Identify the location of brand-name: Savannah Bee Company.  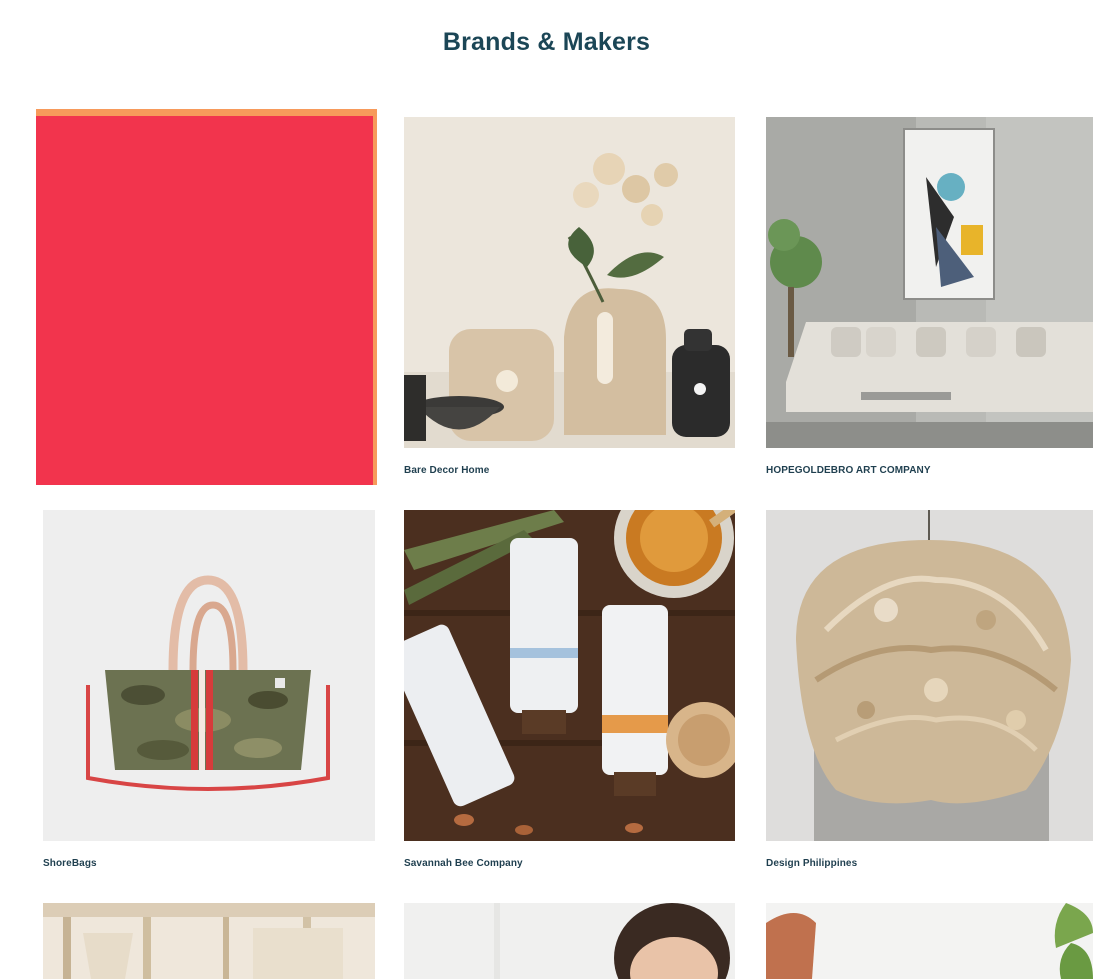
(463, 863).